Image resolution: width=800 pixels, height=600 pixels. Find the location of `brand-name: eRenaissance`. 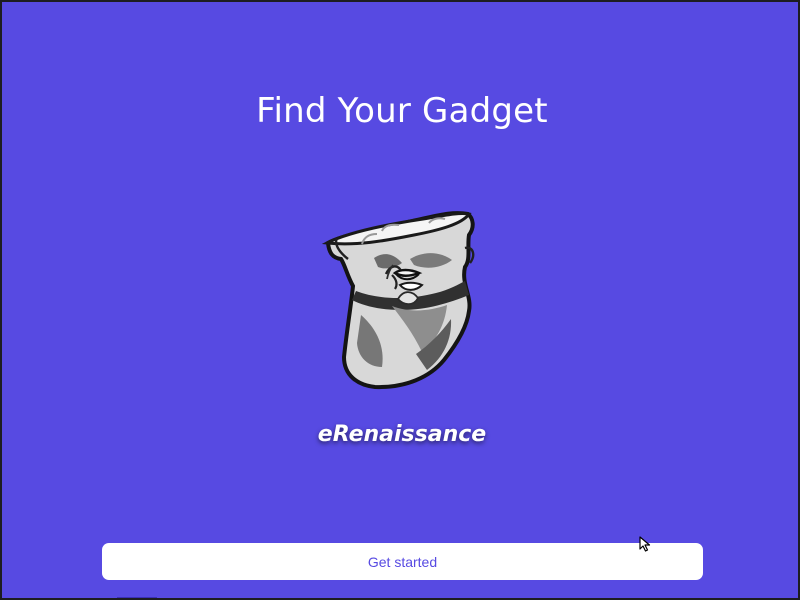

brand-name: eRenaissance is located at coordinates (402, 434).